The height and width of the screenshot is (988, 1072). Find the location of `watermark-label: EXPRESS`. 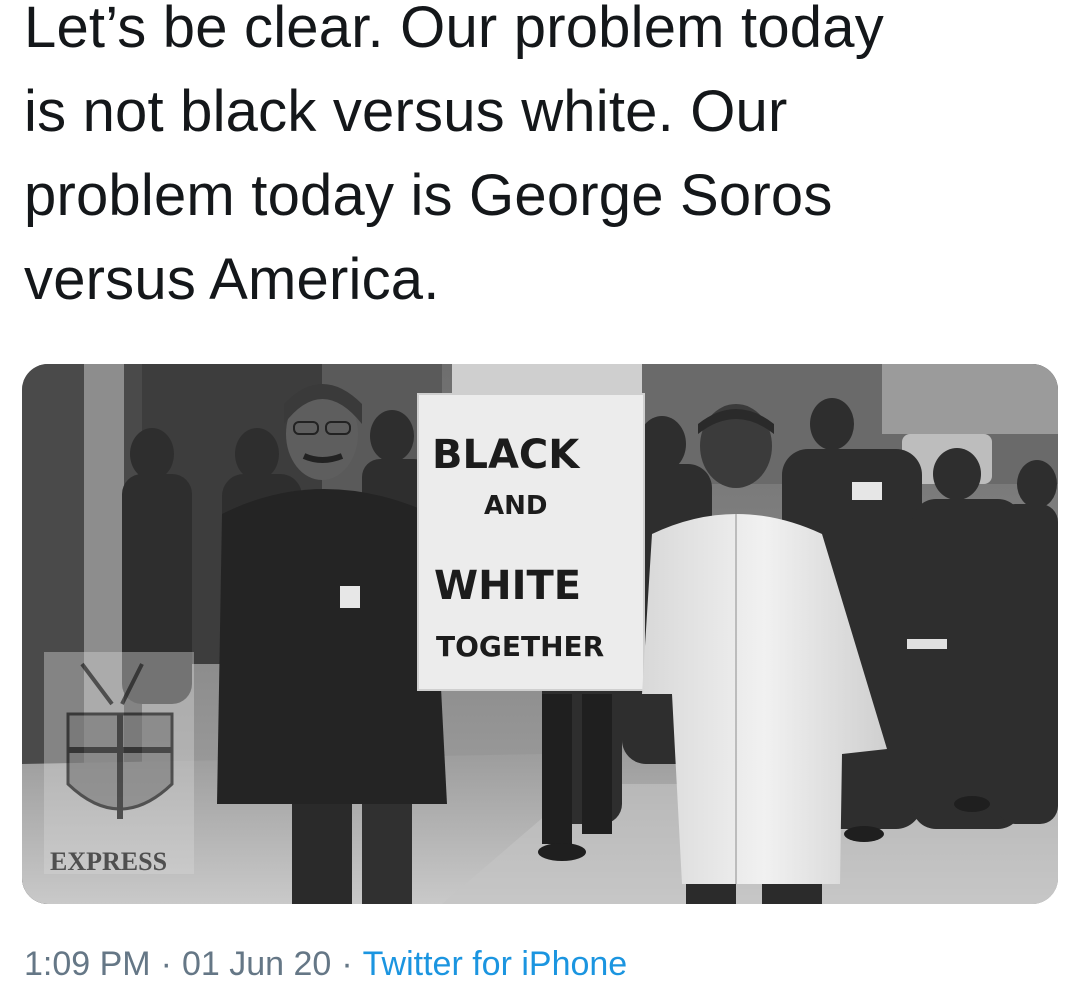

watermark-label: EXPRESS is located at coordinates (108, 861).